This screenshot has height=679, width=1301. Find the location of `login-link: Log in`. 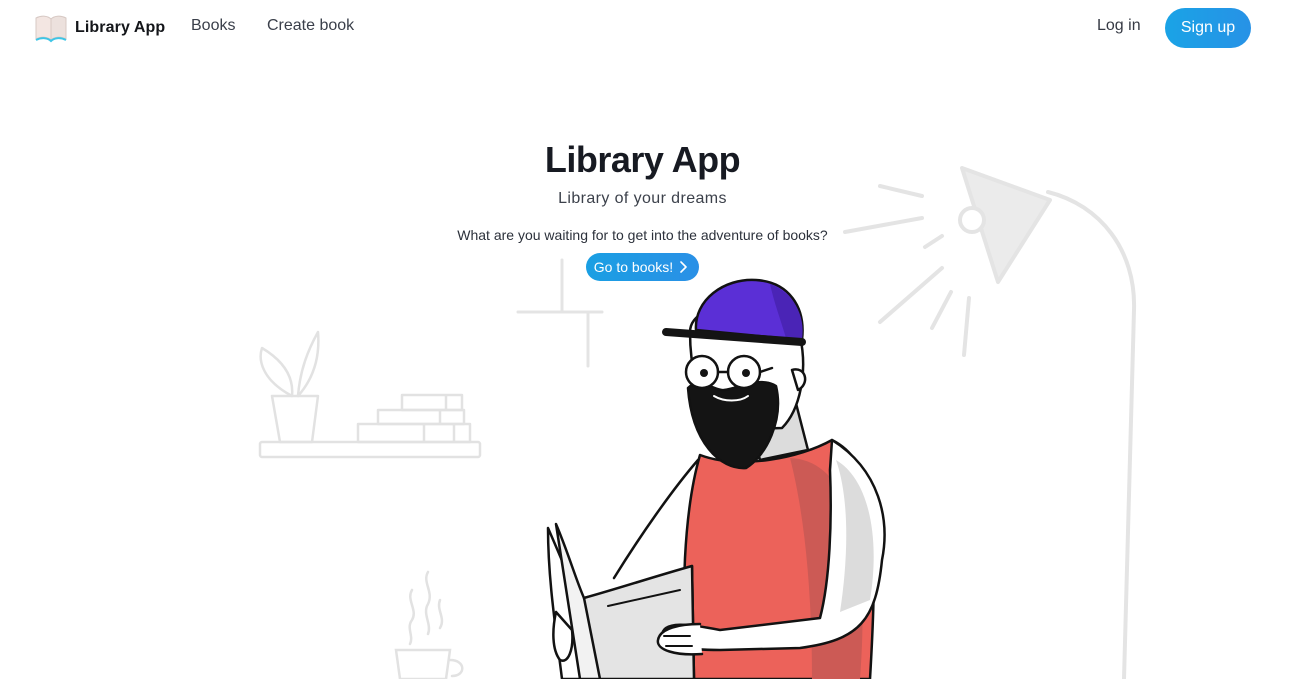

login-link: Log in is located at coordinates (1119, 26).